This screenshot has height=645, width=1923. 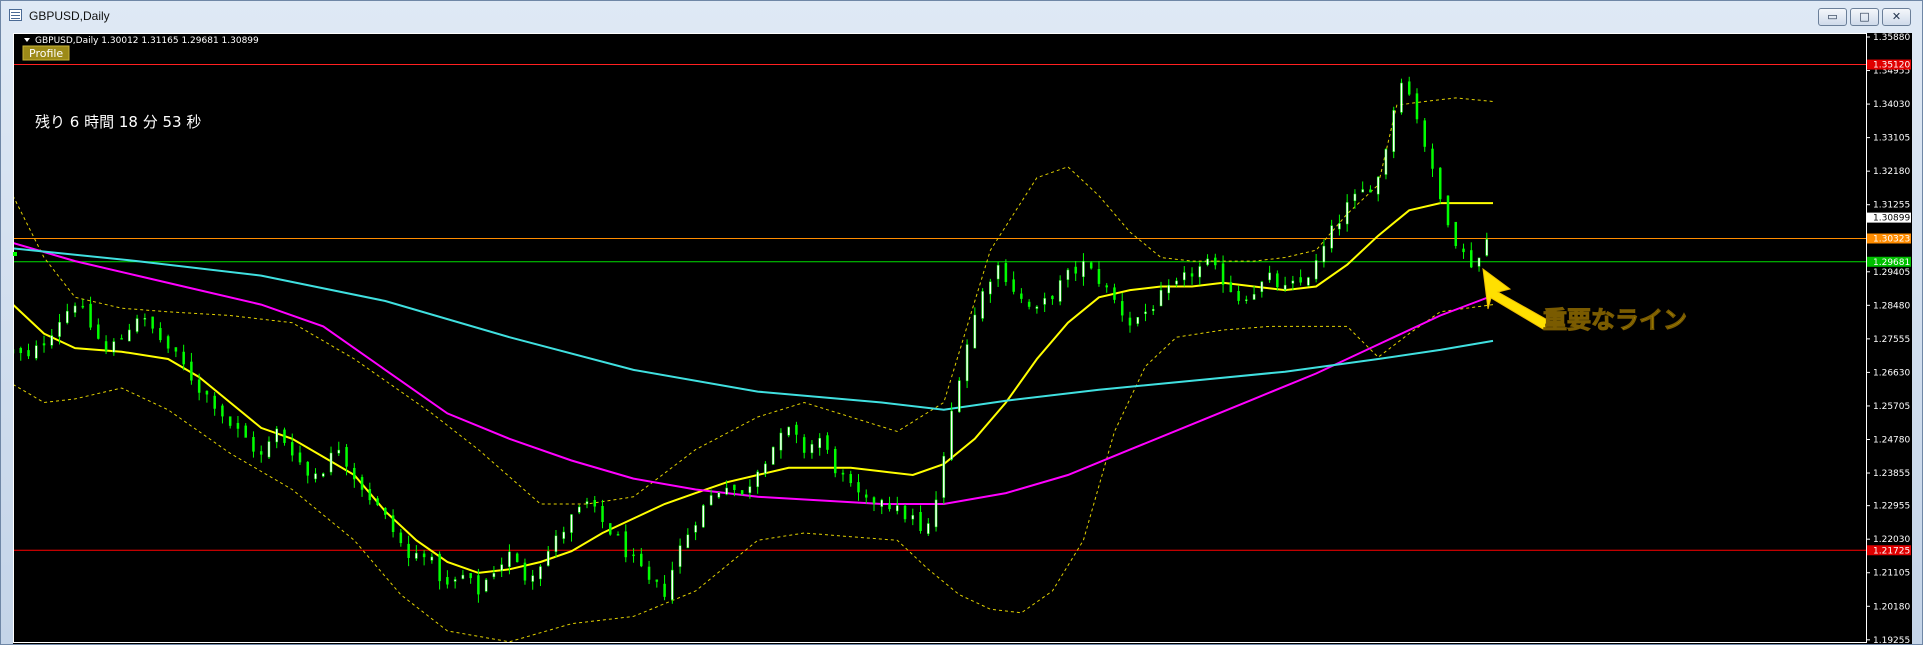 What do you see at coordinates (1891, 407) in the screenshot?
I see `price-tick-label: 1.25705` at bounding box center [1891, 407].